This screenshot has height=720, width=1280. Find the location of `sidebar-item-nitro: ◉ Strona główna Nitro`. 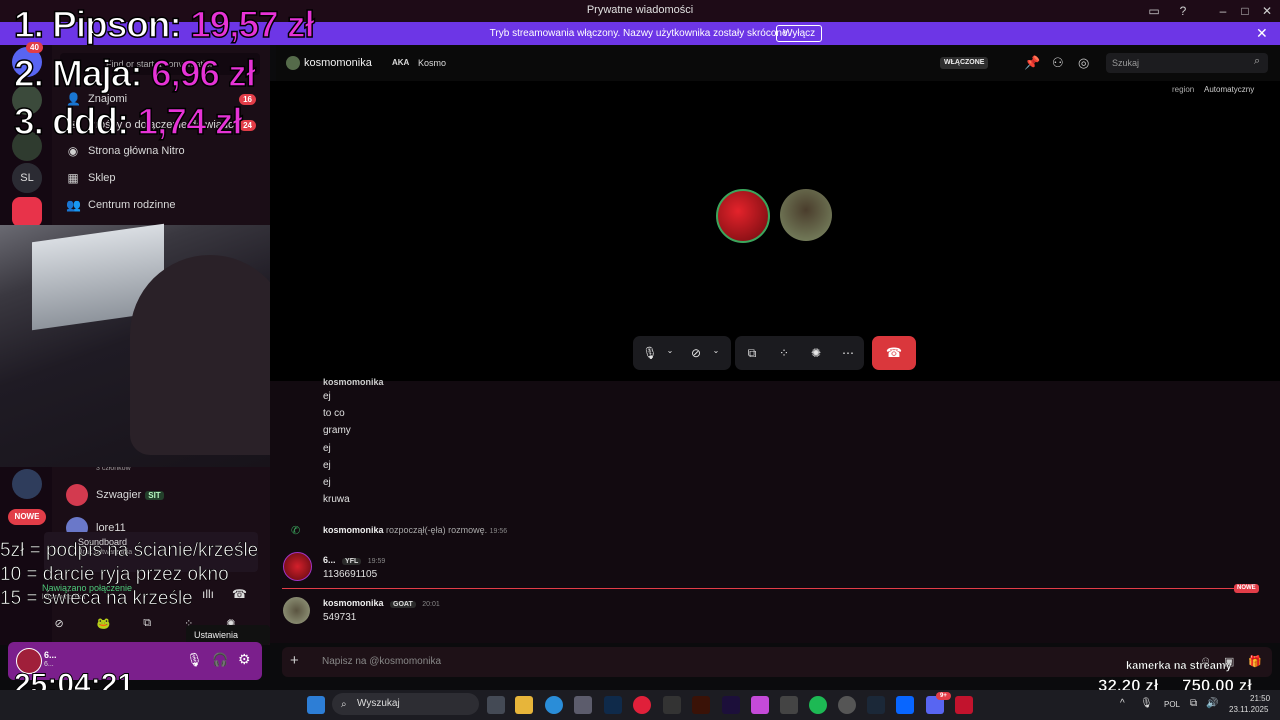

sidebar-item-nitro: ◉ Strona główna Nitro is located at coordinates (125, 151).